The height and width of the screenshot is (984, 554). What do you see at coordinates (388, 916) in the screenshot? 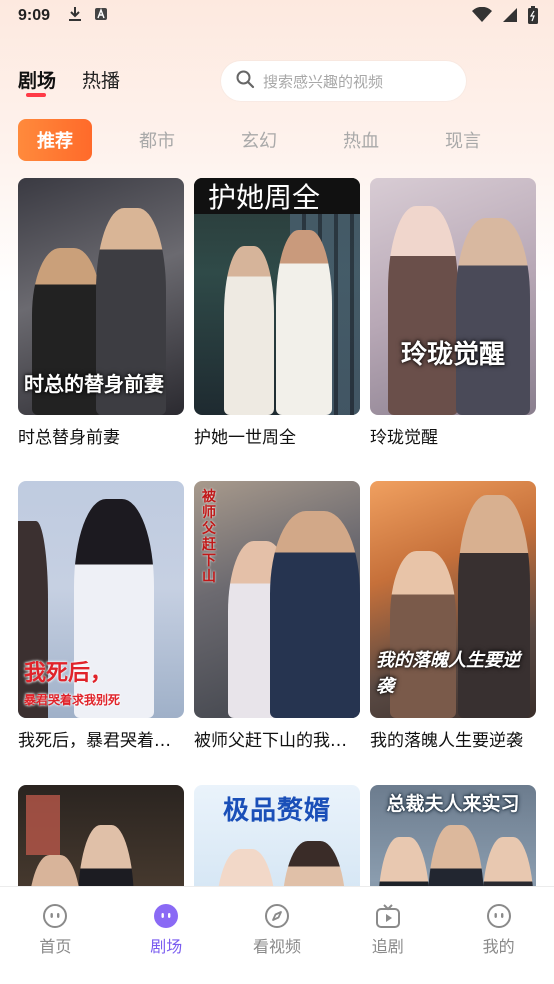
I see `tv-play-icon` at bounding box center [388, 916].